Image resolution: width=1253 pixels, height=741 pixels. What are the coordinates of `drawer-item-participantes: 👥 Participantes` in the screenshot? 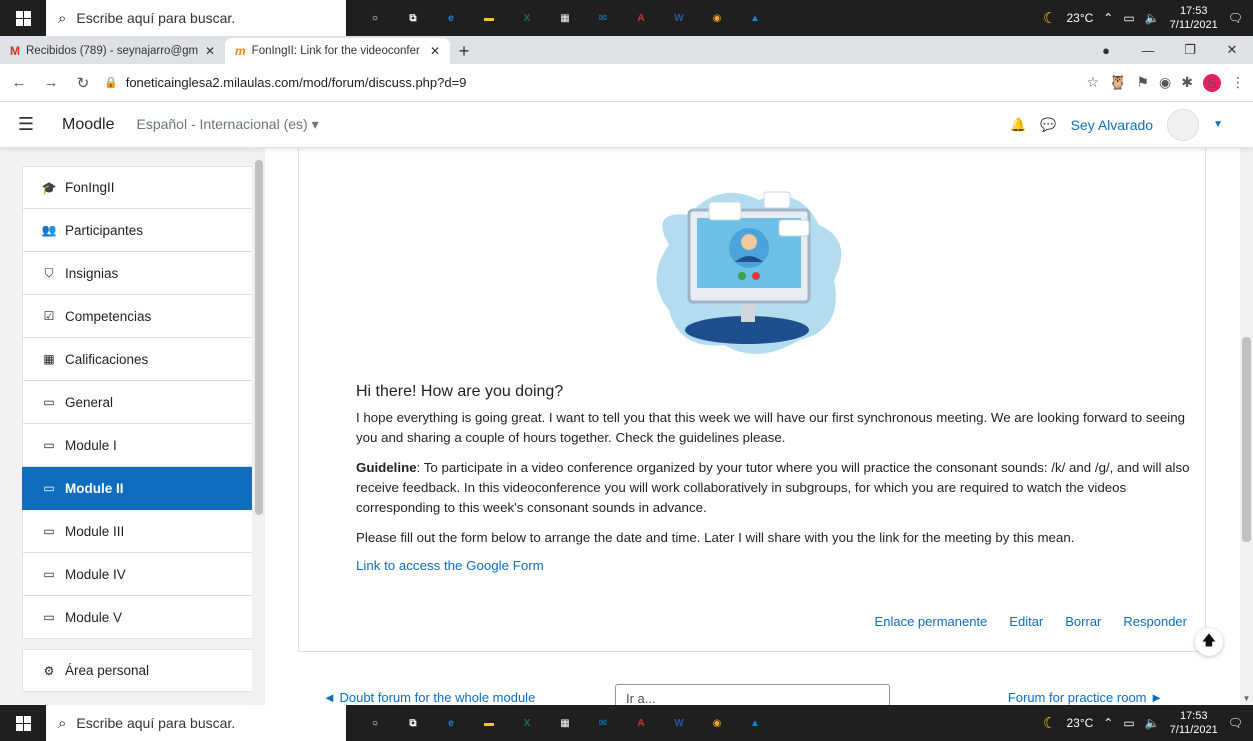 It's located at (139, 230).